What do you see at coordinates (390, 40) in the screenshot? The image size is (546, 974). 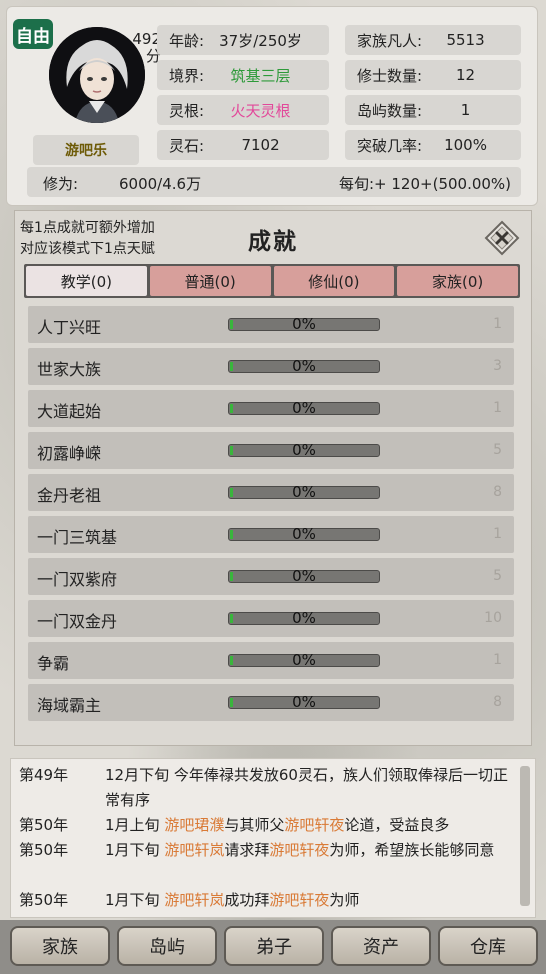 I see `stat-label: 家族凡人:` at bounding box center [390, 40].